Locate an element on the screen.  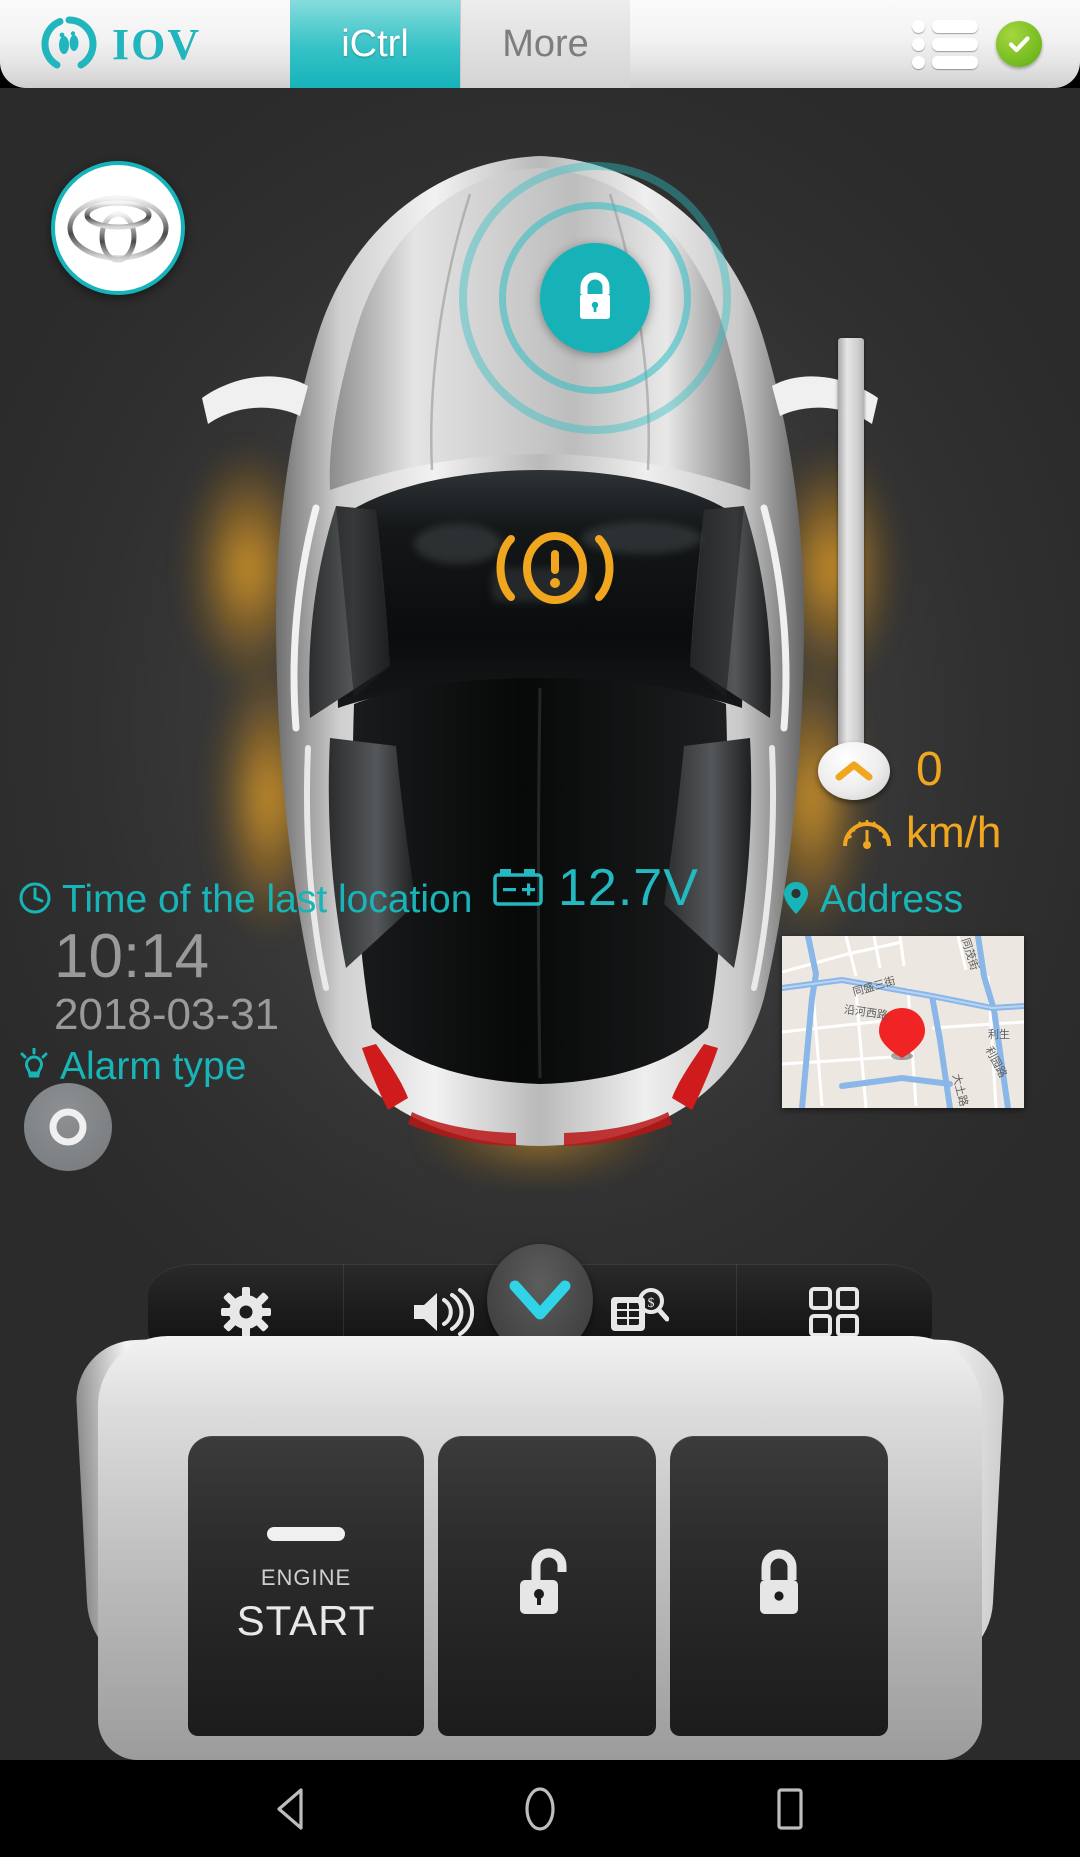
question-badge-icon is located at coordinates (68, 1127).